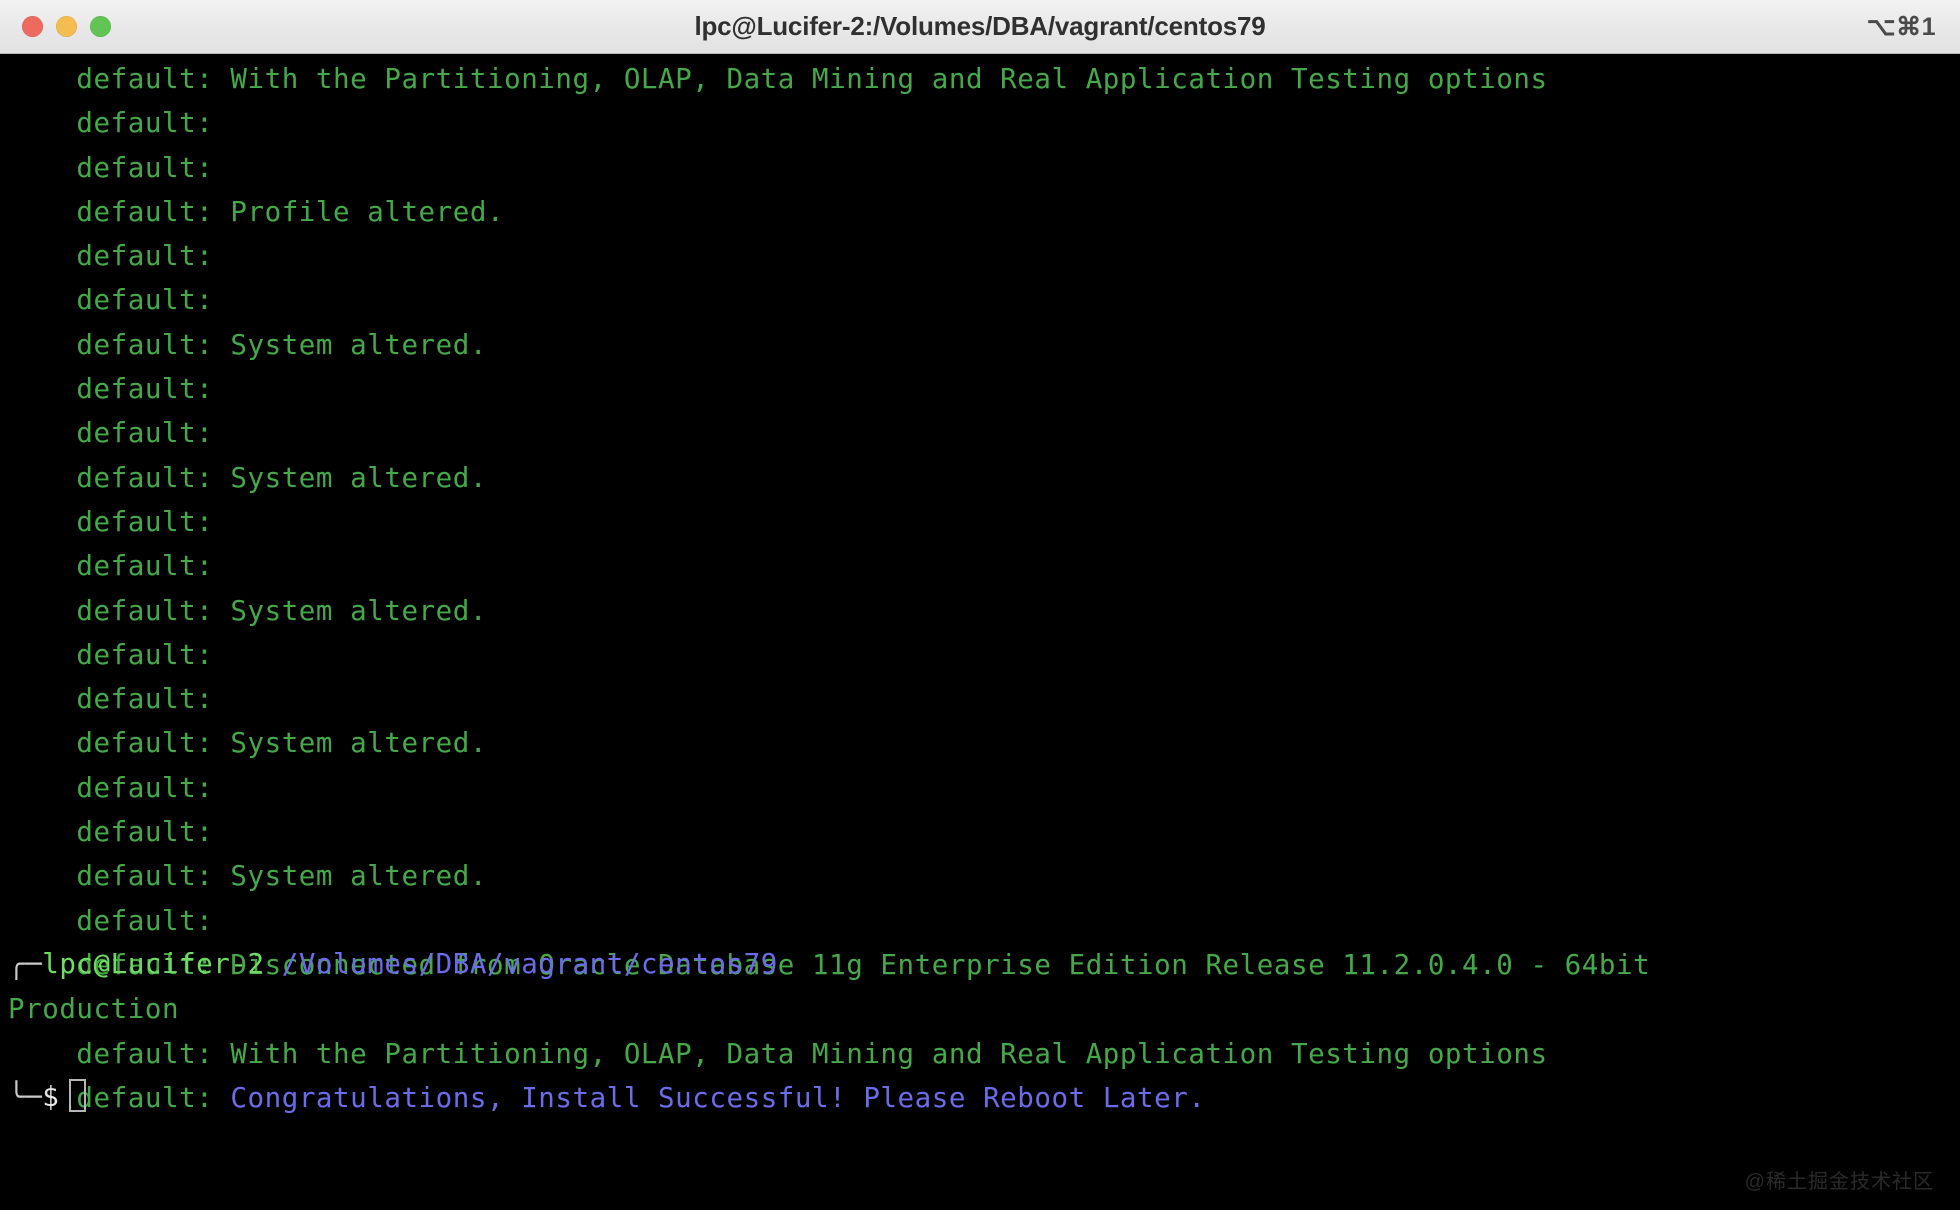 The width and height of the screenshot is (1960, 1210). I want to click on prompt-top-rule-icon: ╭─, so click(25, 964).